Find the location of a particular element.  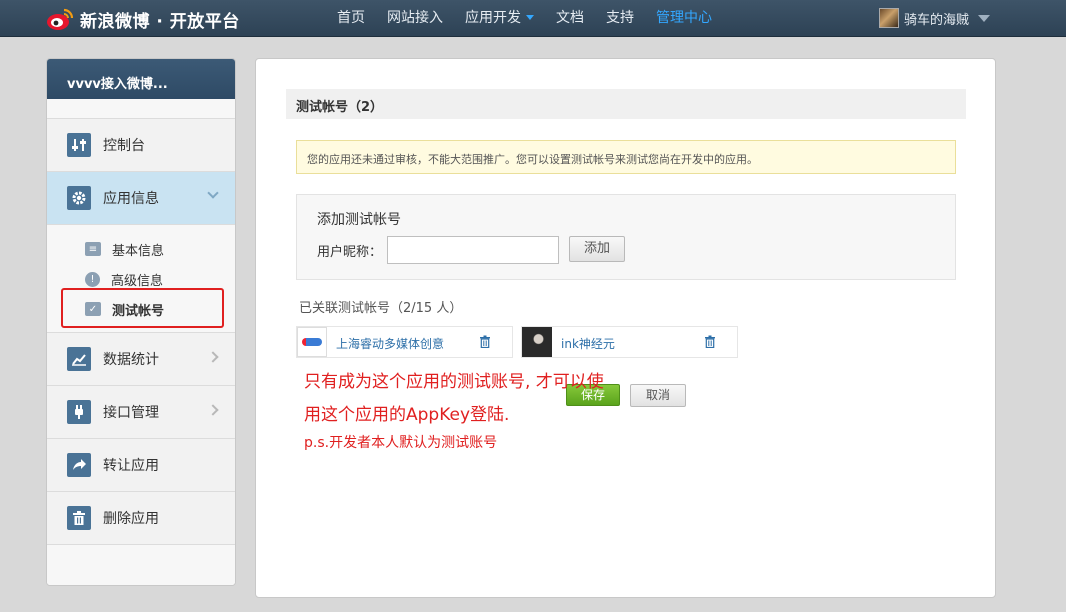

annotation-line-2: 用这个应用的AppKey登陆. is located at coordinates (407, 415).